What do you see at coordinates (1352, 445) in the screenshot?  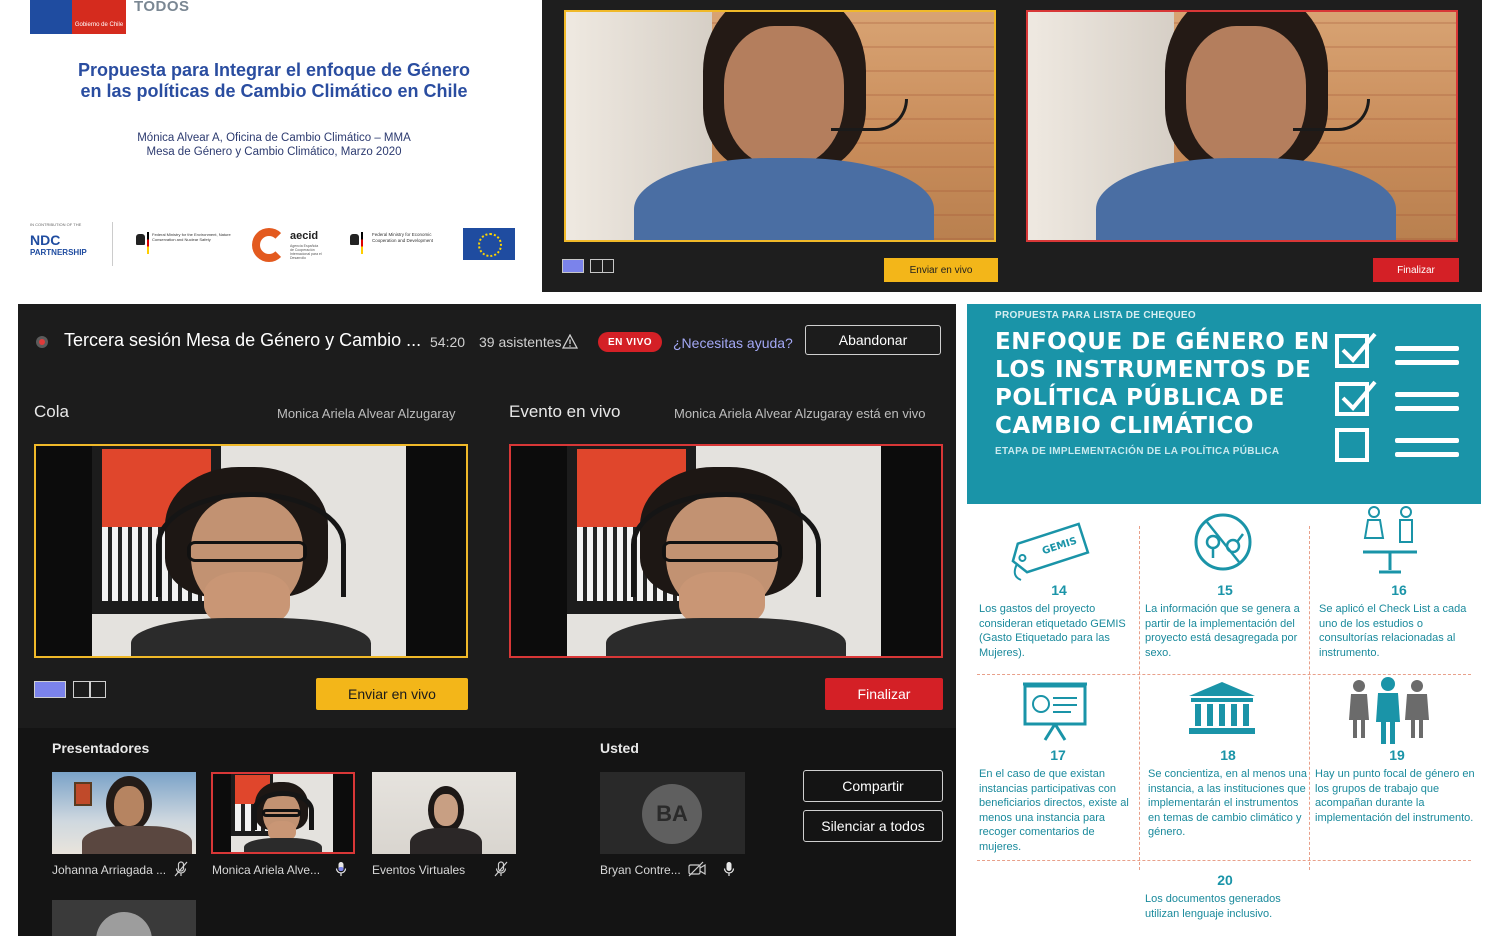 I see `empty-box-icon` at bounding box center [1352, 445].